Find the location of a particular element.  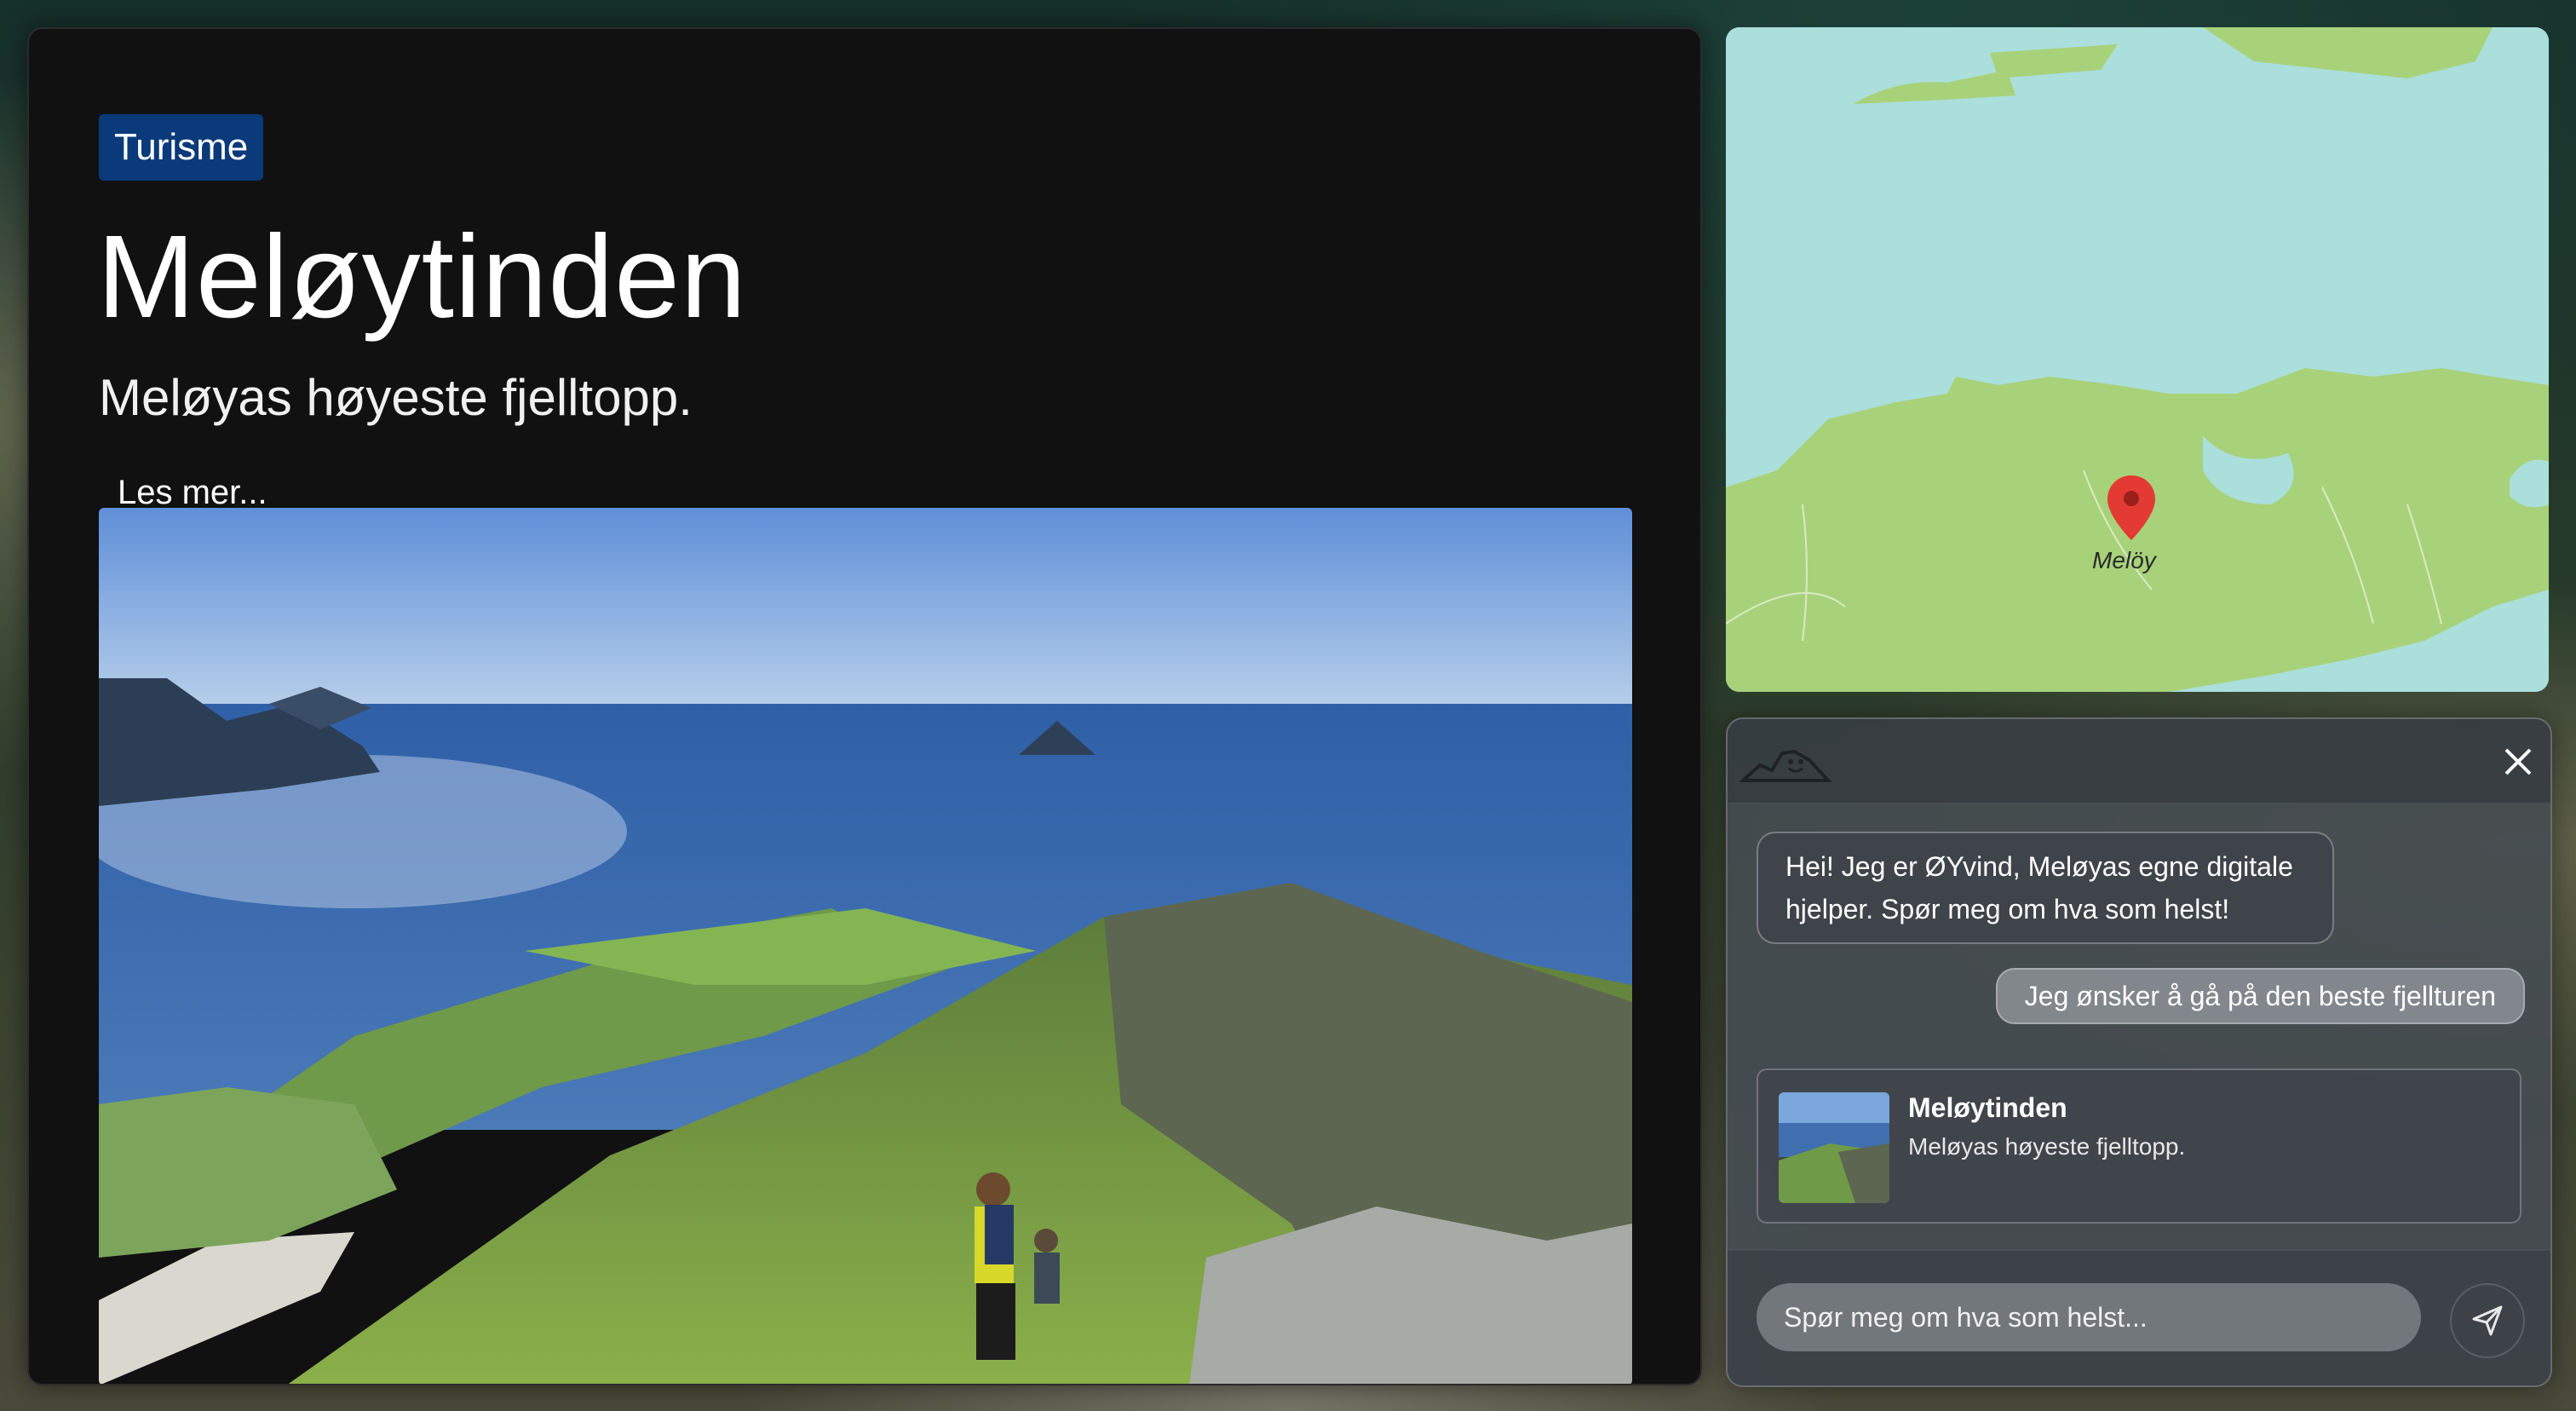

card-thumbnail is located at coordinates (1834, 1147).